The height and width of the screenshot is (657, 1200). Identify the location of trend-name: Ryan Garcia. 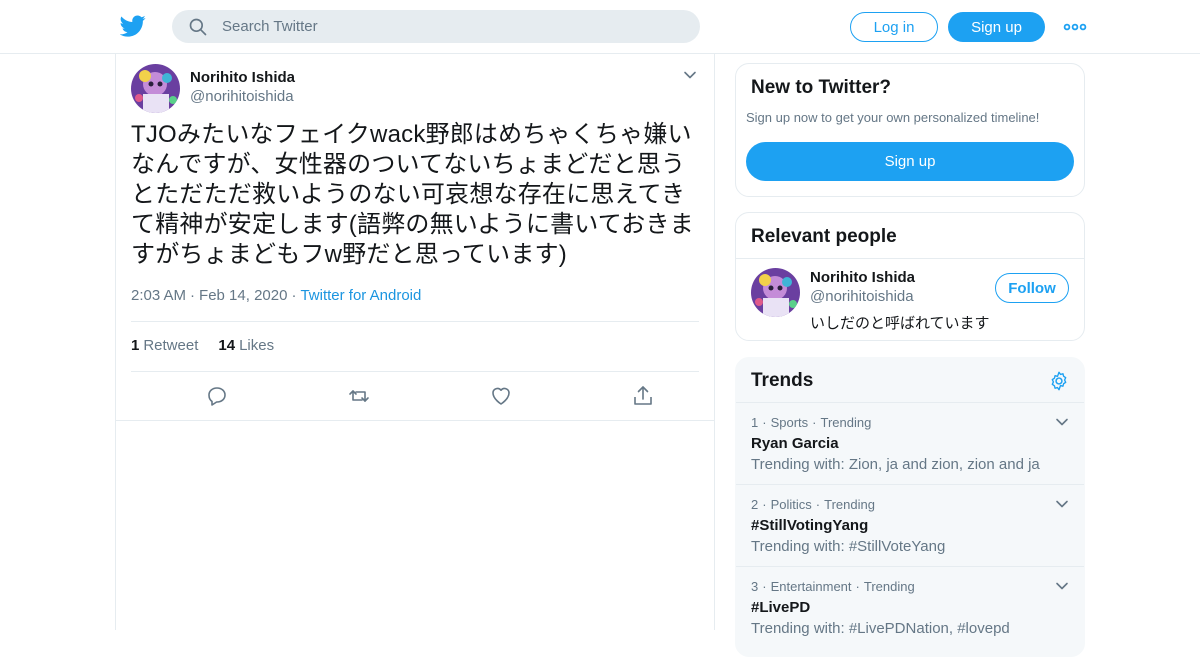
(795, 443).